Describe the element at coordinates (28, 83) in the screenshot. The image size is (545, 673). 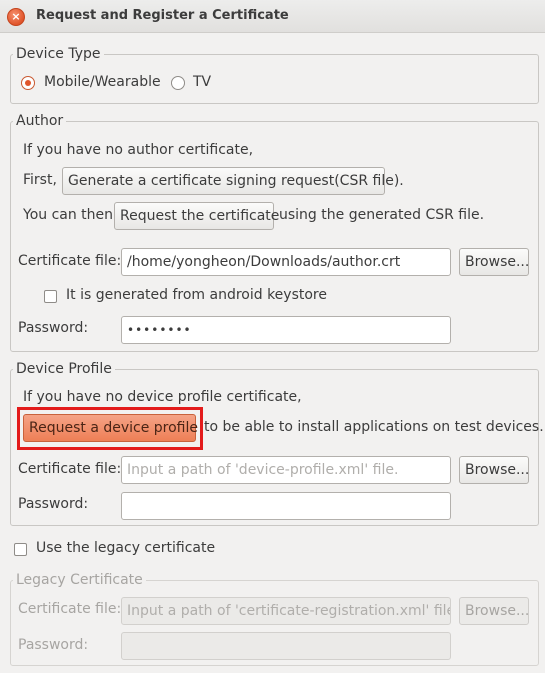
I see `radio-mobile-wearable` at that location.